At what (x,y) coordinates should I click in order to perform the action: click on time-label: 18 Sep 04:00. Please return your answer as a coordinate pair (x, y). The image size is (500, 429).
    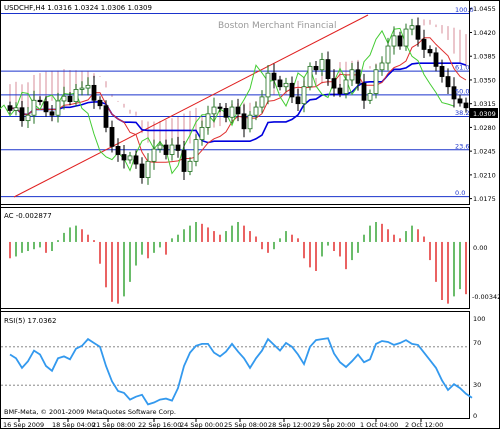
    Looking at the image, I should click on (73, 425).